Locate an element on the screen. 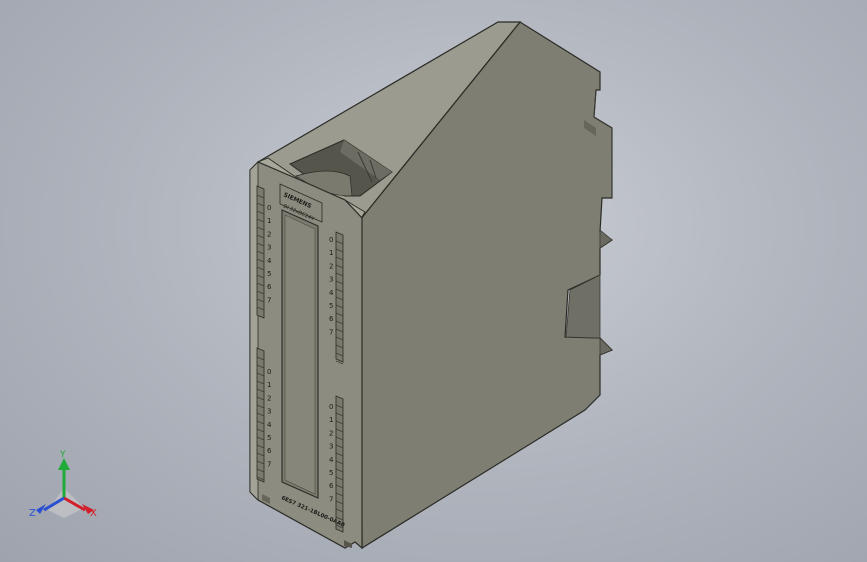 The image size is (867, 562). channel-number-4-1: 1 is located at coordinates (331, 420).